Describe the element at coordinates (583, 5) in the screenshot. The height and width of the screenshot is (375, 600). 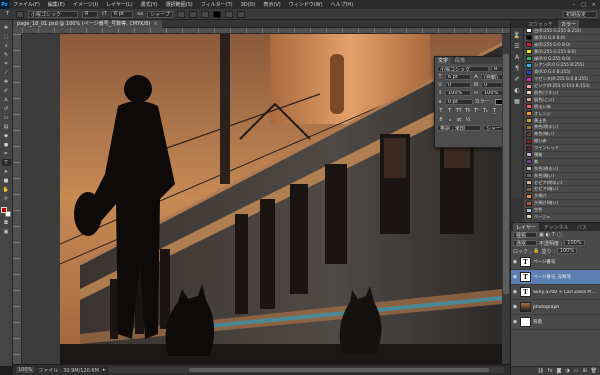
I see `maximize-icon: □` at that location.